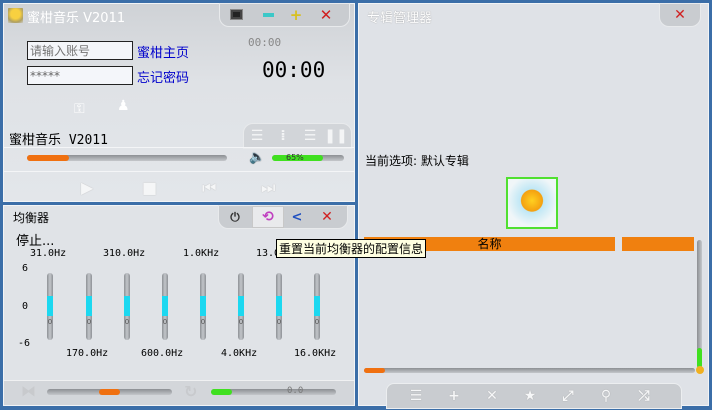 This screenshot has width=712, height=410. What do you see at coordinates (335, 136) in the screenshot?
I see `mode-4-icon: ❚❚` at bounding box center [335, 136].